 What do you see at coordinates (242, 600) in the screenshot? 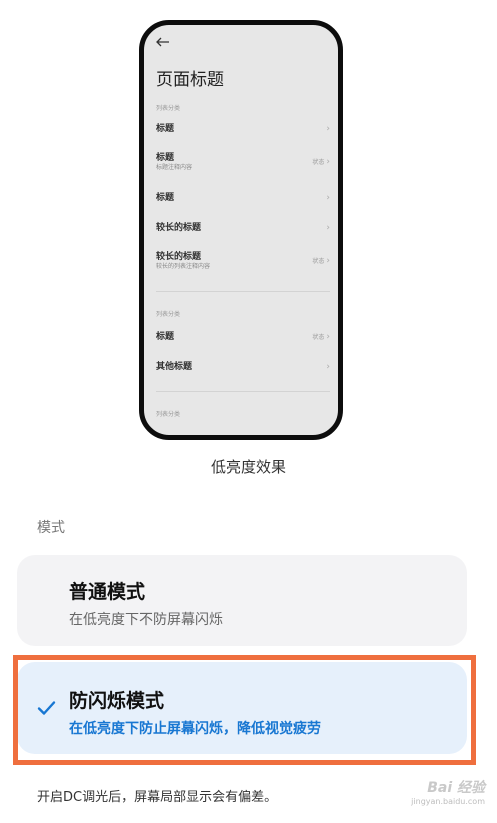
I see `normal-mode-option: 普通模式 在低亮度下不防屏幕闪烁` at bounding box center [242, 600].